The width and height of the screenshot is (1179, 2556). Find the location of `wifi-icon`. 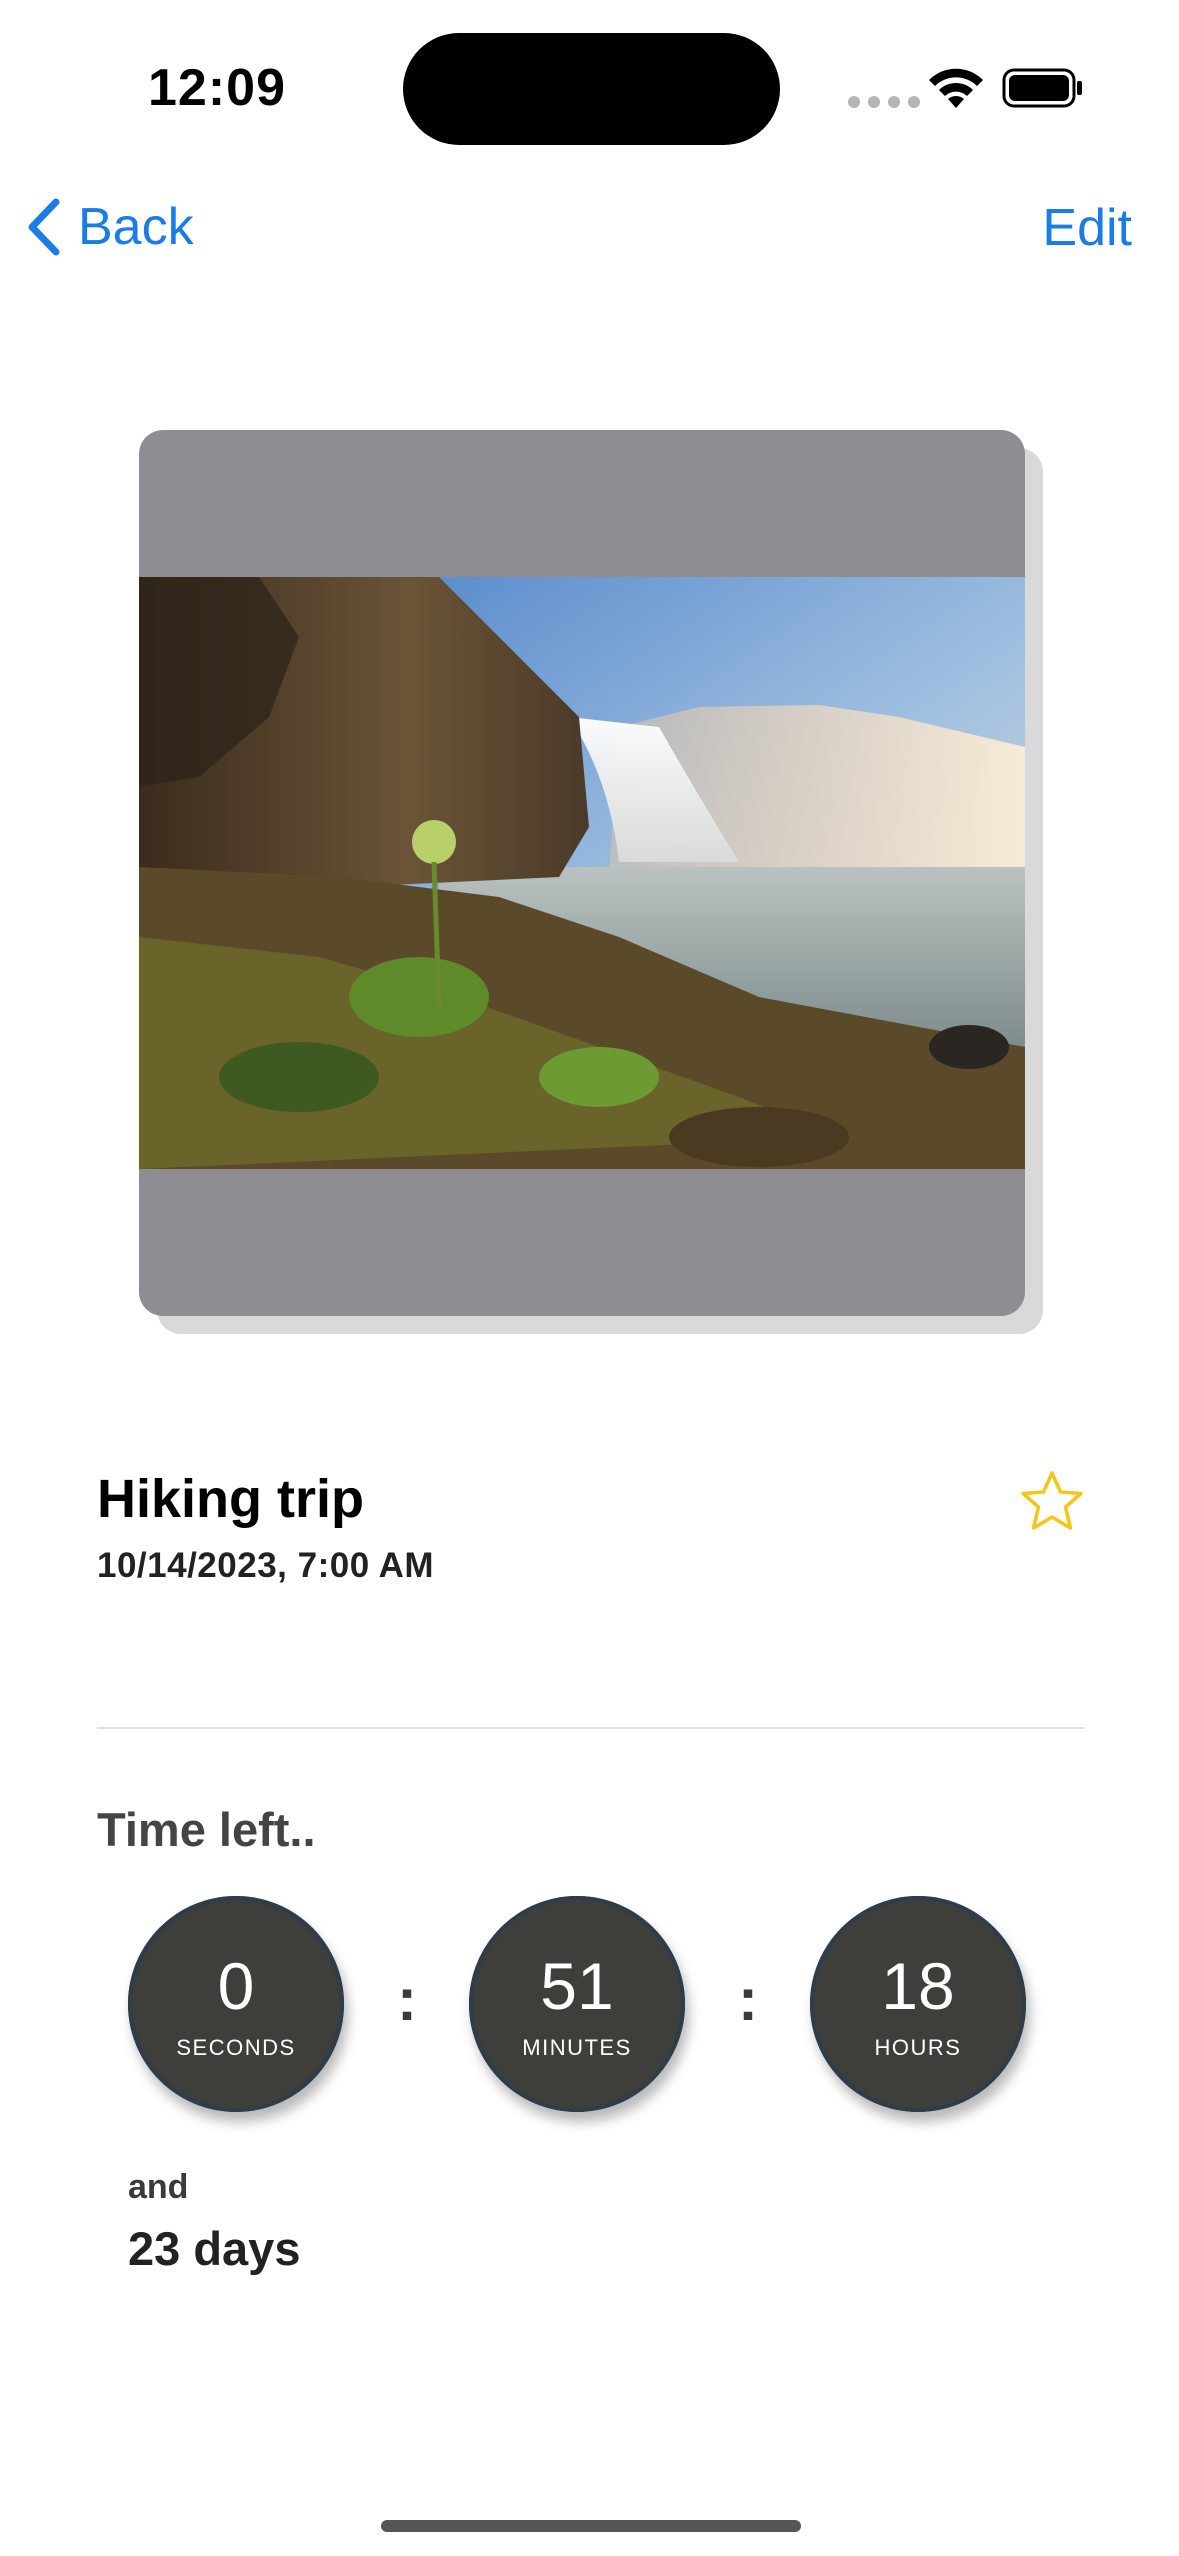

wifi-icon is located at coordinates (956, 88).